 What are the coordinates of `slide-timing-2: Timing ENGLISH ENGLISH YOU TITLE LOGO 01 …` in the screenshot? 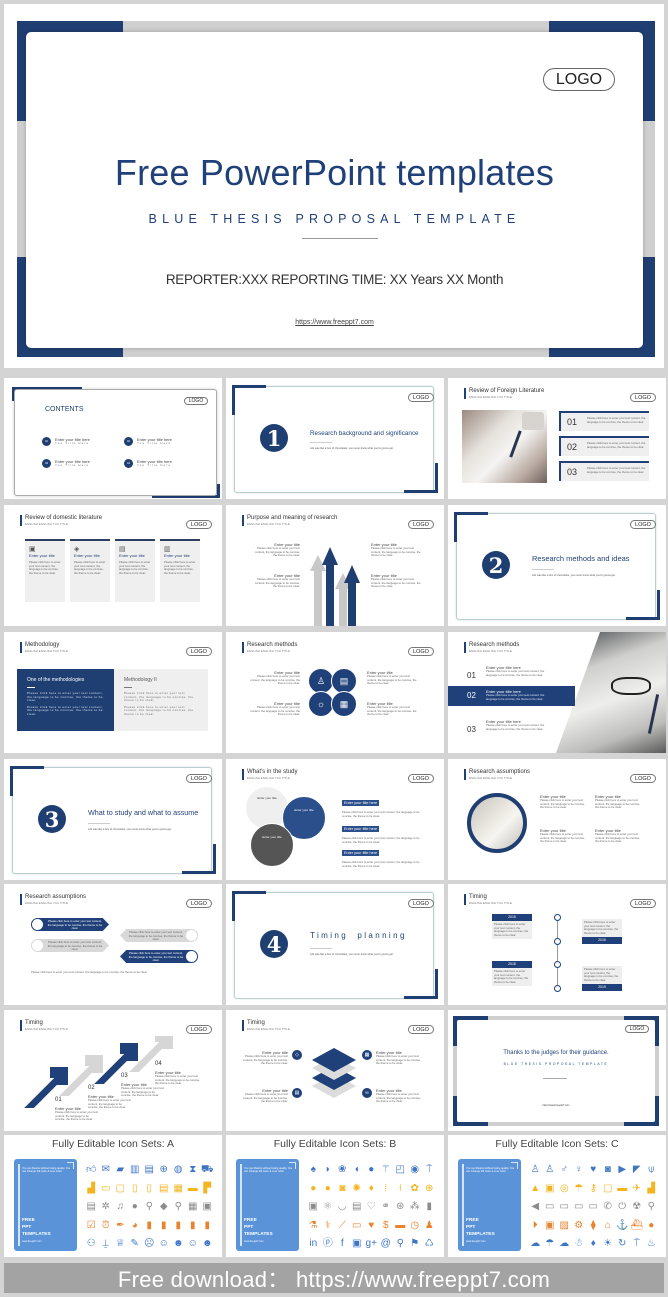 It's located at (113, 1070).